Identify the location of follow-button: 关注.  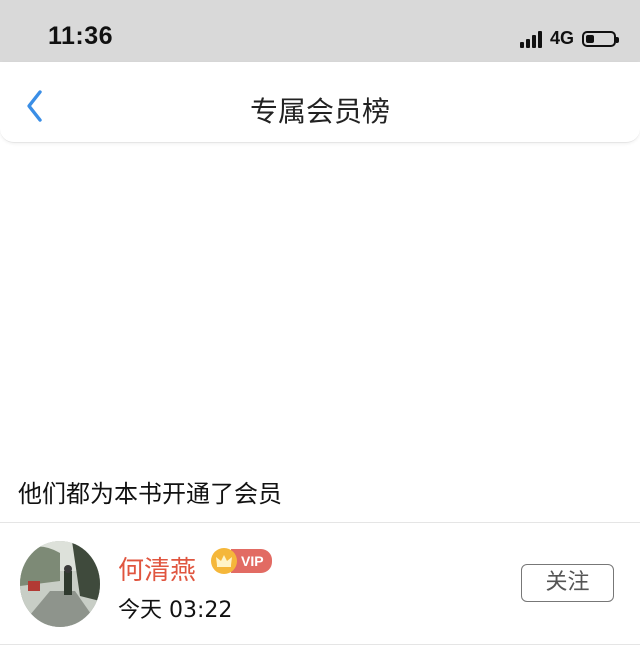
(567, 583).